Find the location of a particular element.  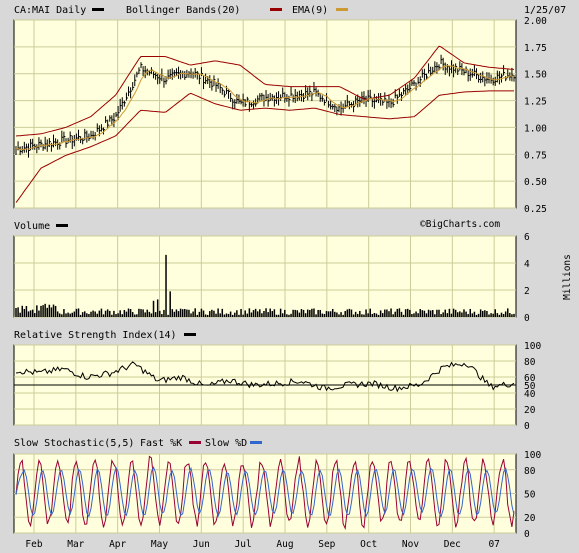

month-label: Aug is located at coordinates (284, 544).